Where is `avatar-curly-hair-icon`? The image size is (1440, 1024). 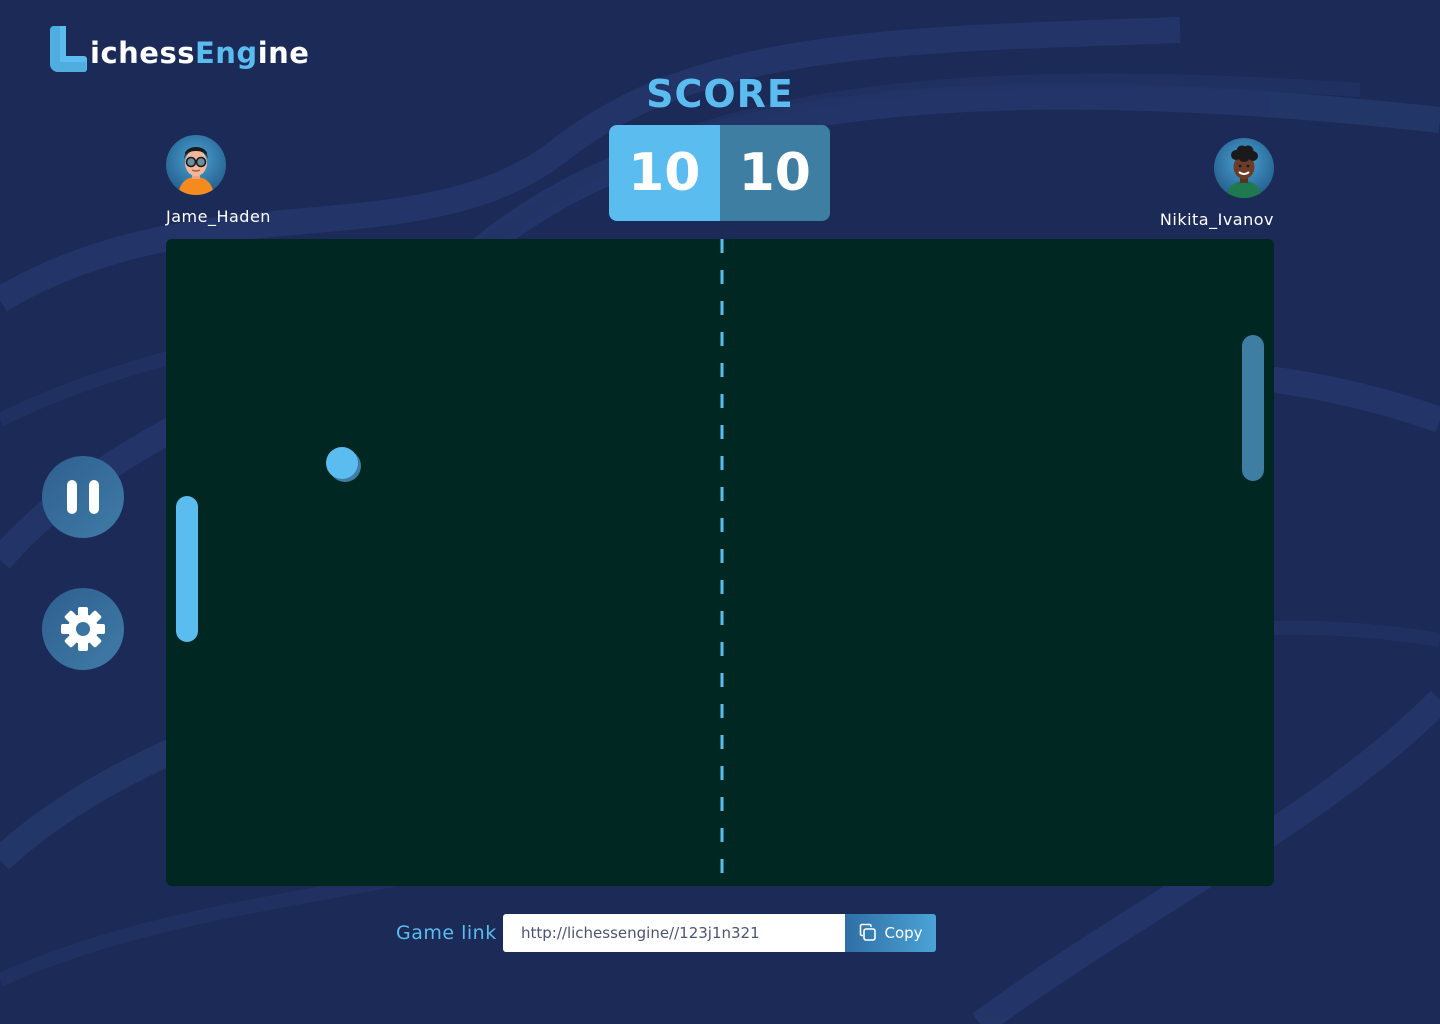 avatar-curly-hair-icon is located at coordinates (1244, 171).